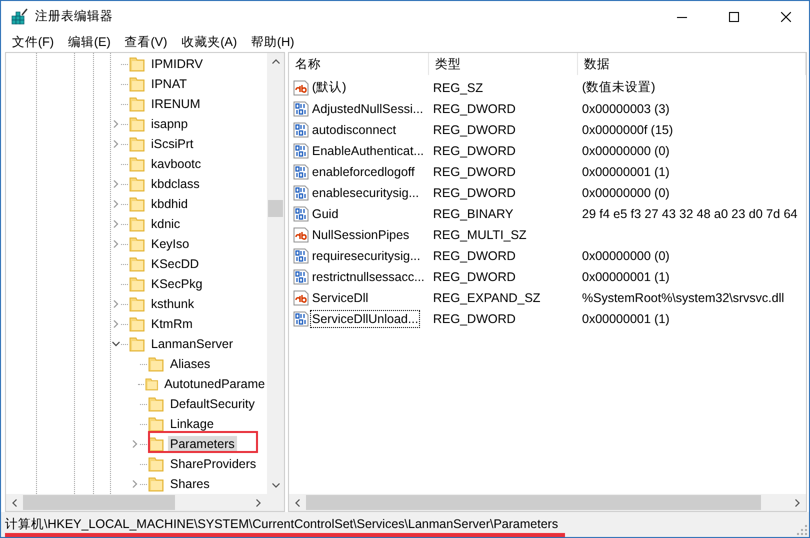  Describe the element at coordinates (480, 235) in the screenshot. I see `value-type: REG_MULTI_SZ` at that location.